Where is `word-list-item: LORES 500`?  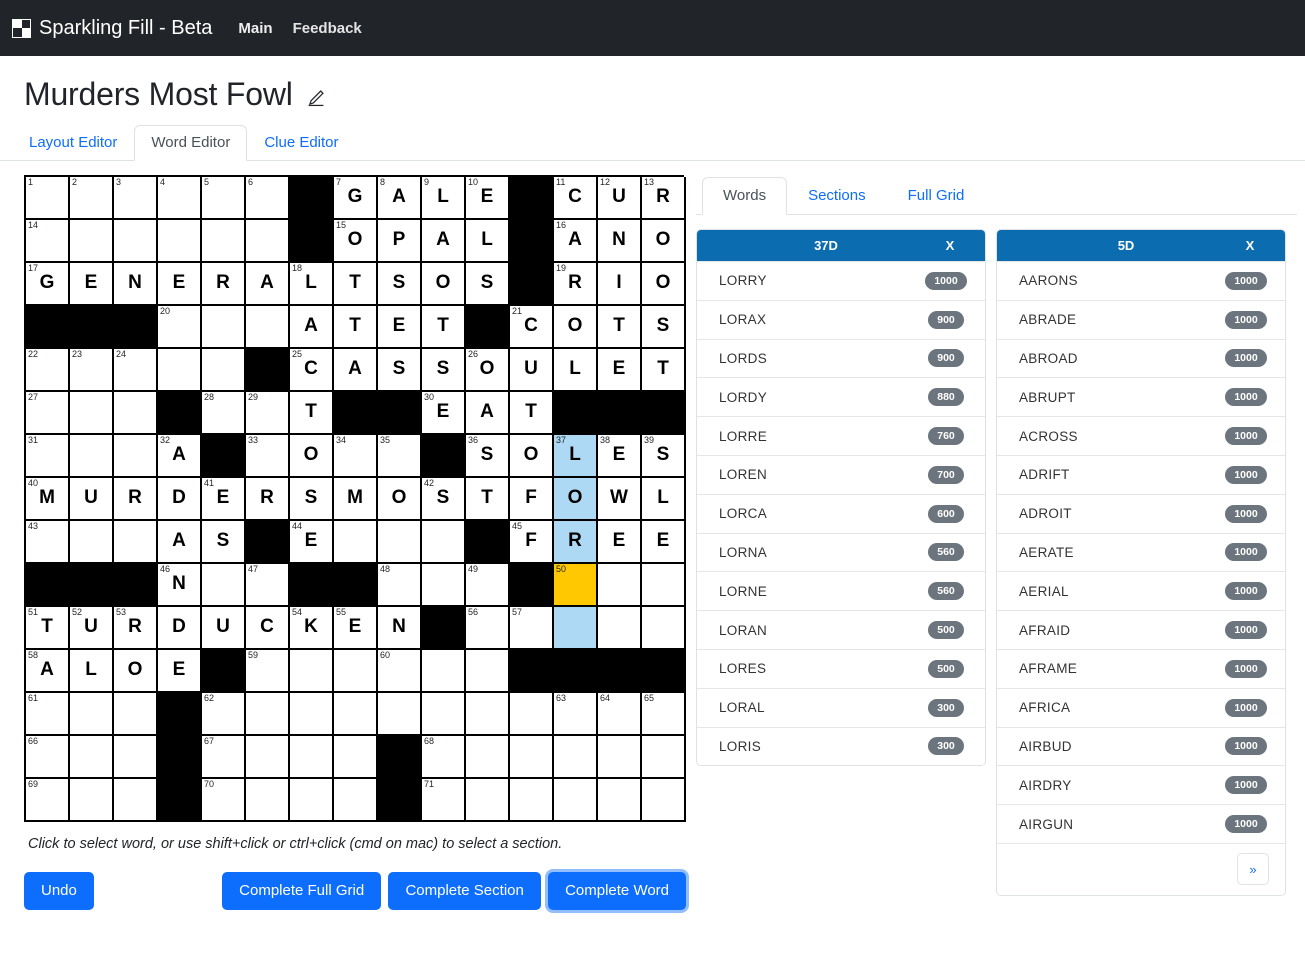 word-list-item: LORES 500 is located at coordinates (841, 668).